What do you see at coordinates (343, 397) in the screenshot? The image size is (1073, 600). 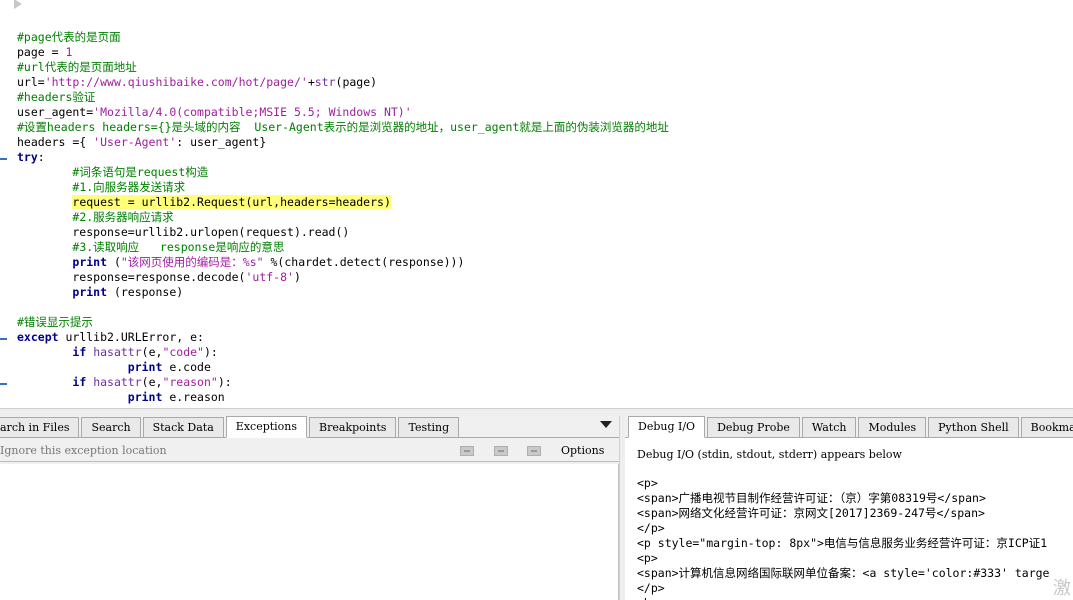 I see `code-line: print e.reason` at bounding box center [343, 397].